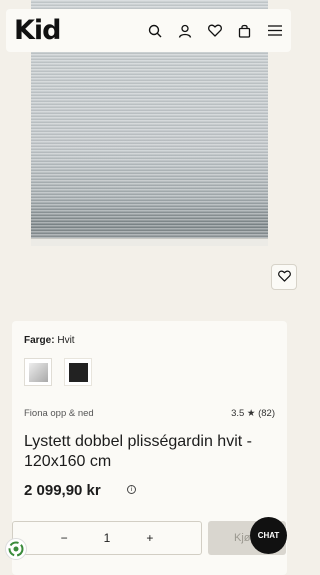 The image size is (320, 575). I want to click on chat-button: CHAT, so click(268, 535).